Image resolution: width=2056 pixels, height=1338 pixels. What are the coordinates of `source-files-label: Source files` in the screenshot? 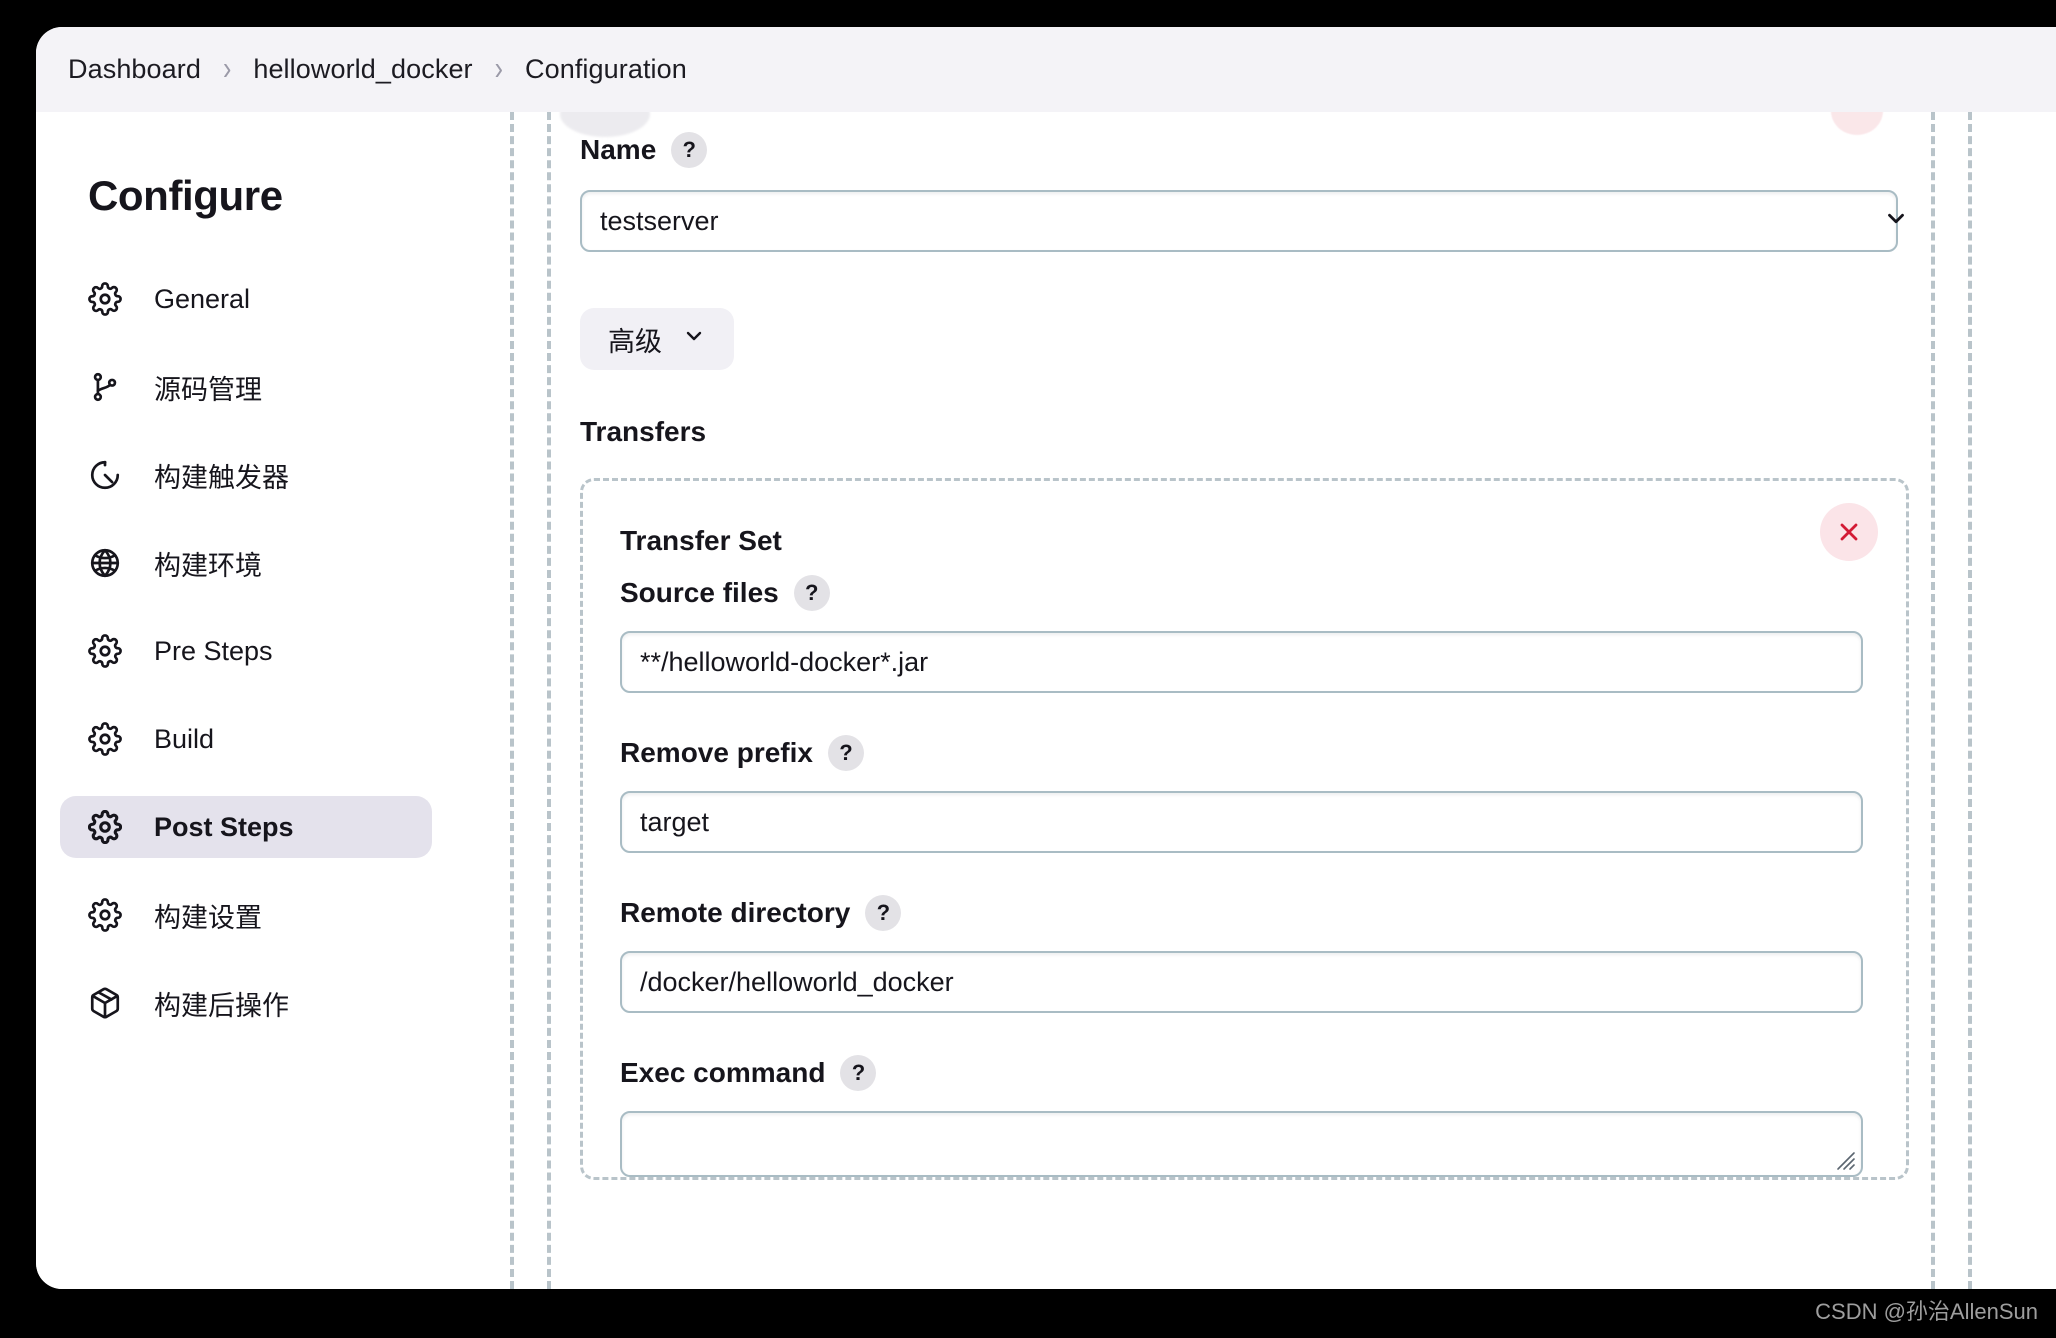 It's located at (699, 592).